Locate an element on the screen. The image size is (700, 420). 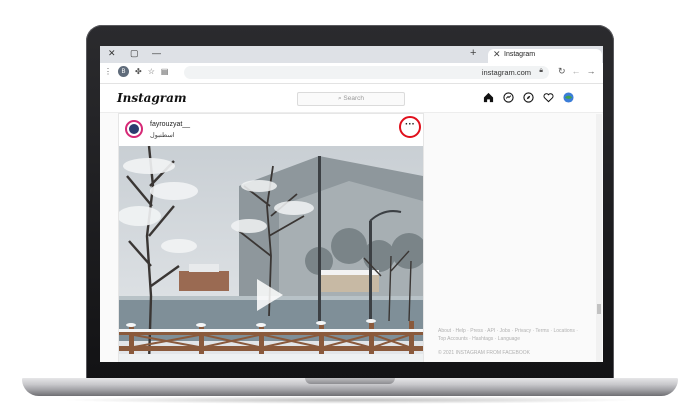
explore-icon is located at coordinates (528, 97).